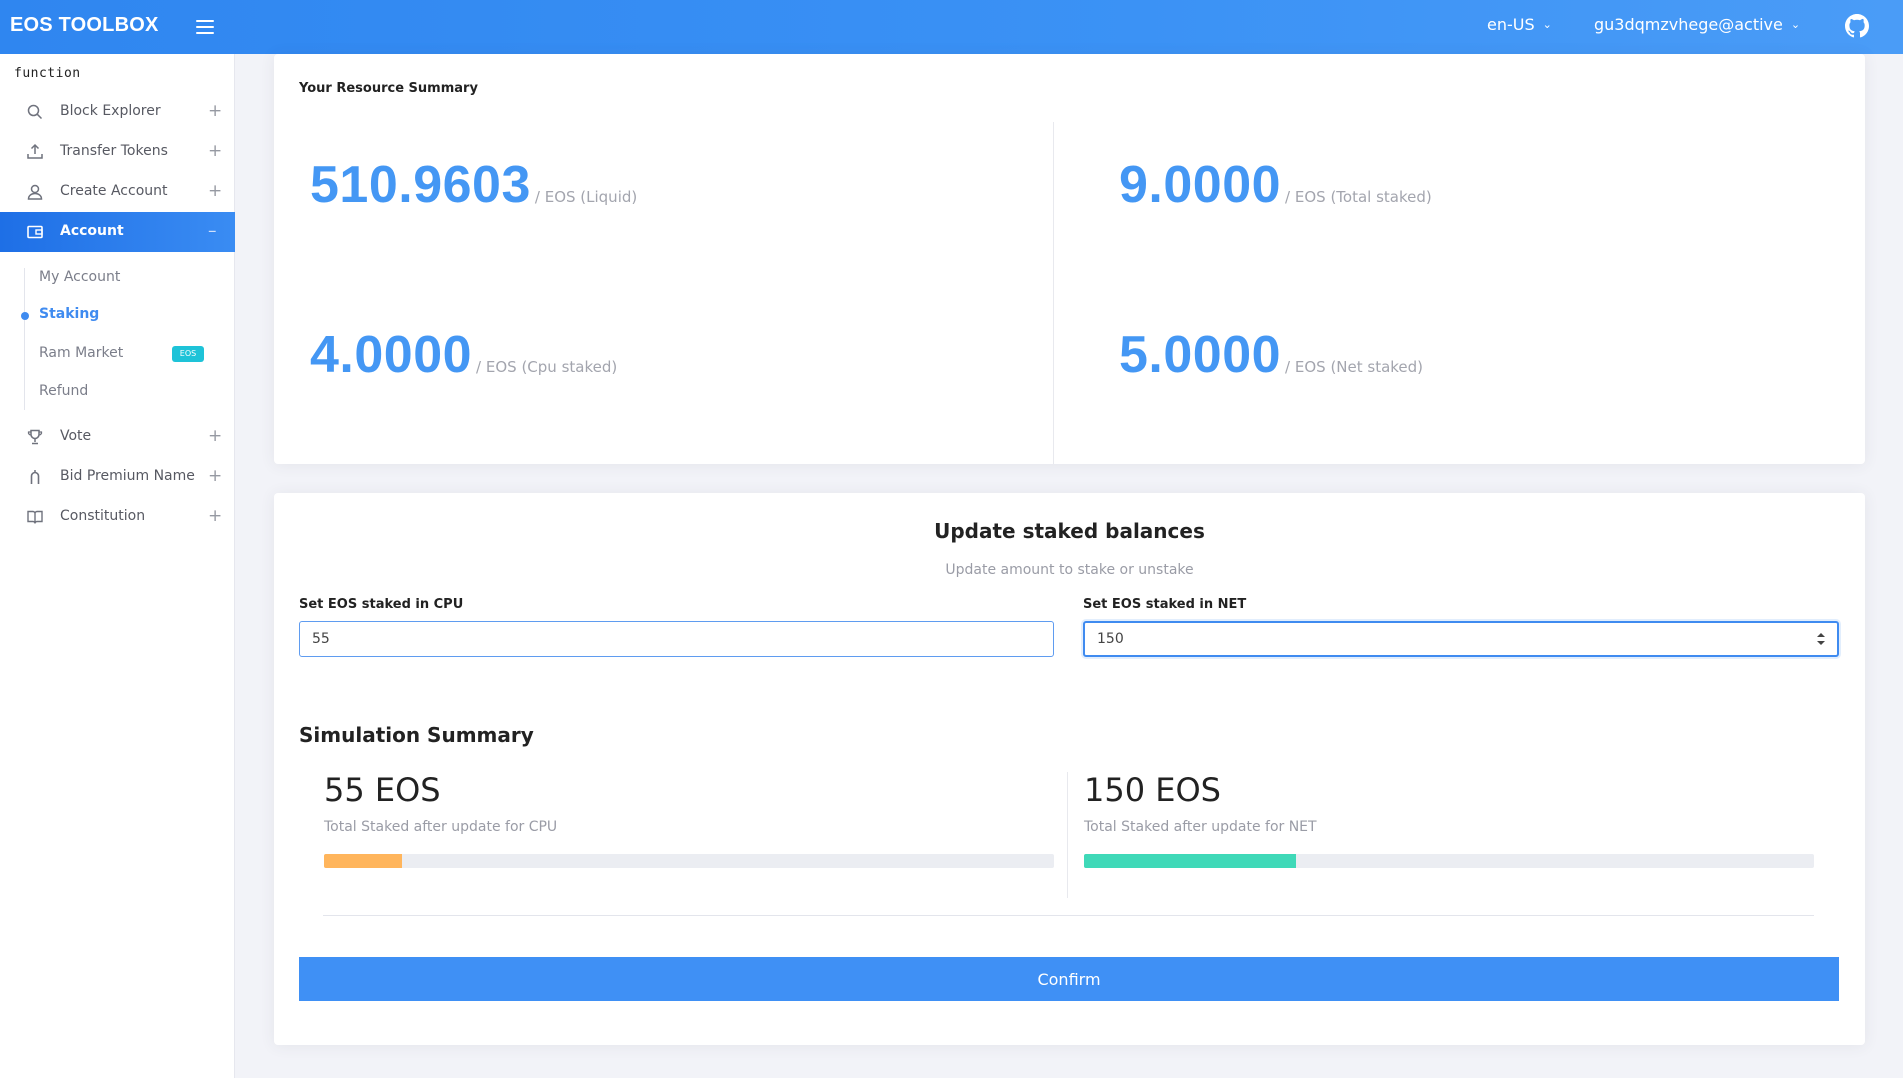  Describe the element at coordinates (35, 192) in the screenshot. I see `user-icon` at that location.